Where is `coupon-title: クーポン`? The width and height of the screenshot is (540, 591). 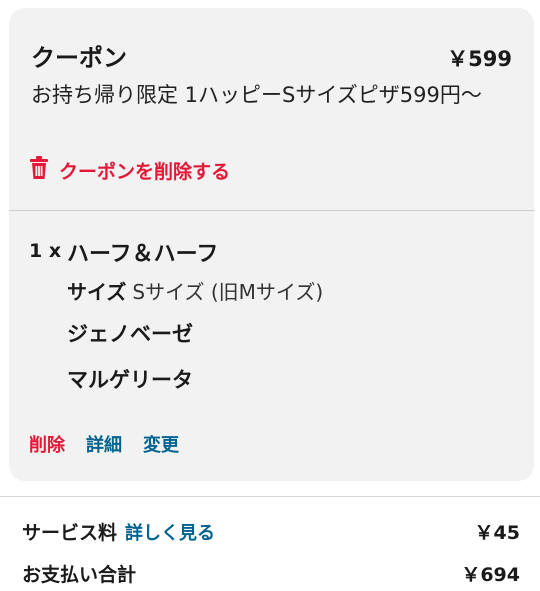 coupon-title: クーポン is located at coordinates (79, 58).